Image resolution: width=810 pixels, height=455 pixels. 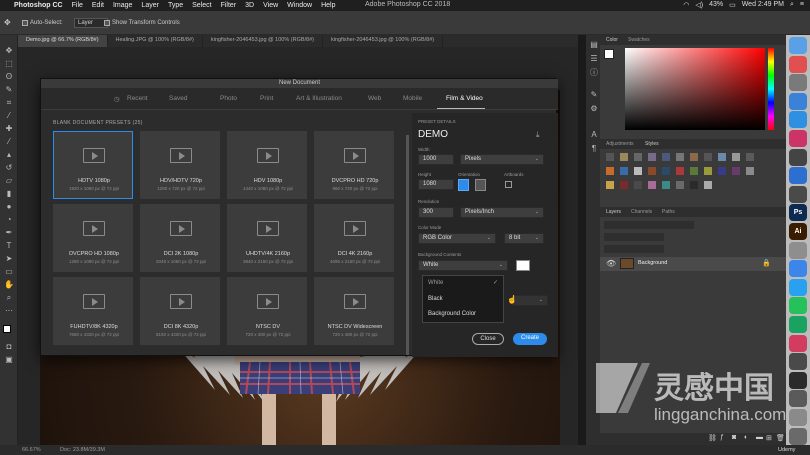 I want to click on zoom-level: 66.67%, so click(x=31, y=450).